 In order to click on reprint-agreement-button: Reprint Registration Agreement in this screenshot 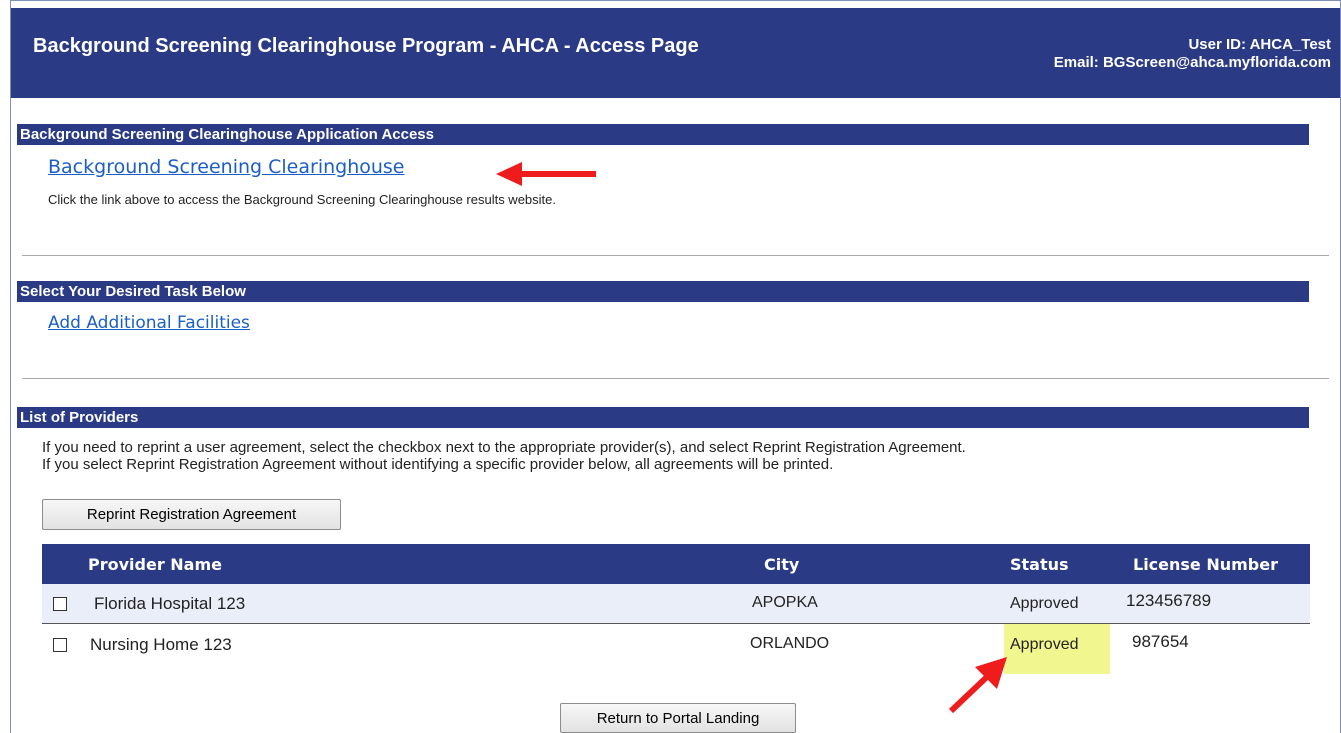, I will do `click(191, 514)`.